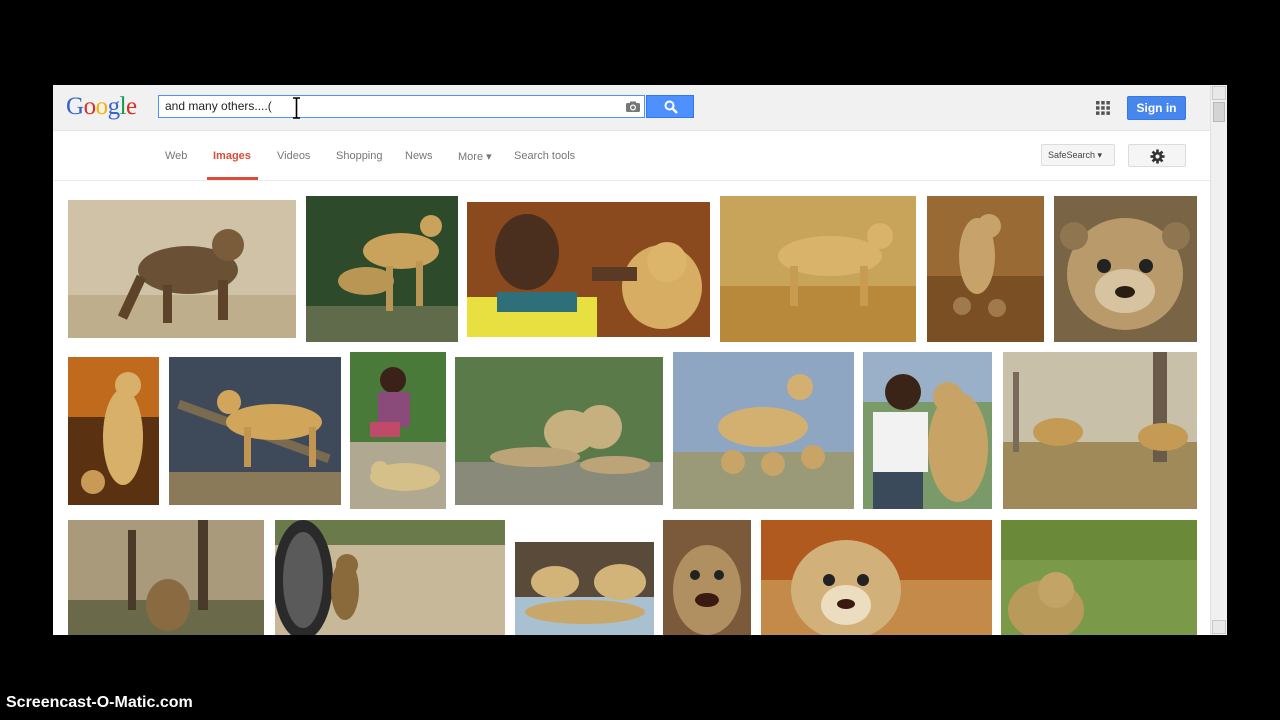 Image resolution: width=1280 pixels, height=720 pixels. I want to click on settings-button, so click(1157, 155).